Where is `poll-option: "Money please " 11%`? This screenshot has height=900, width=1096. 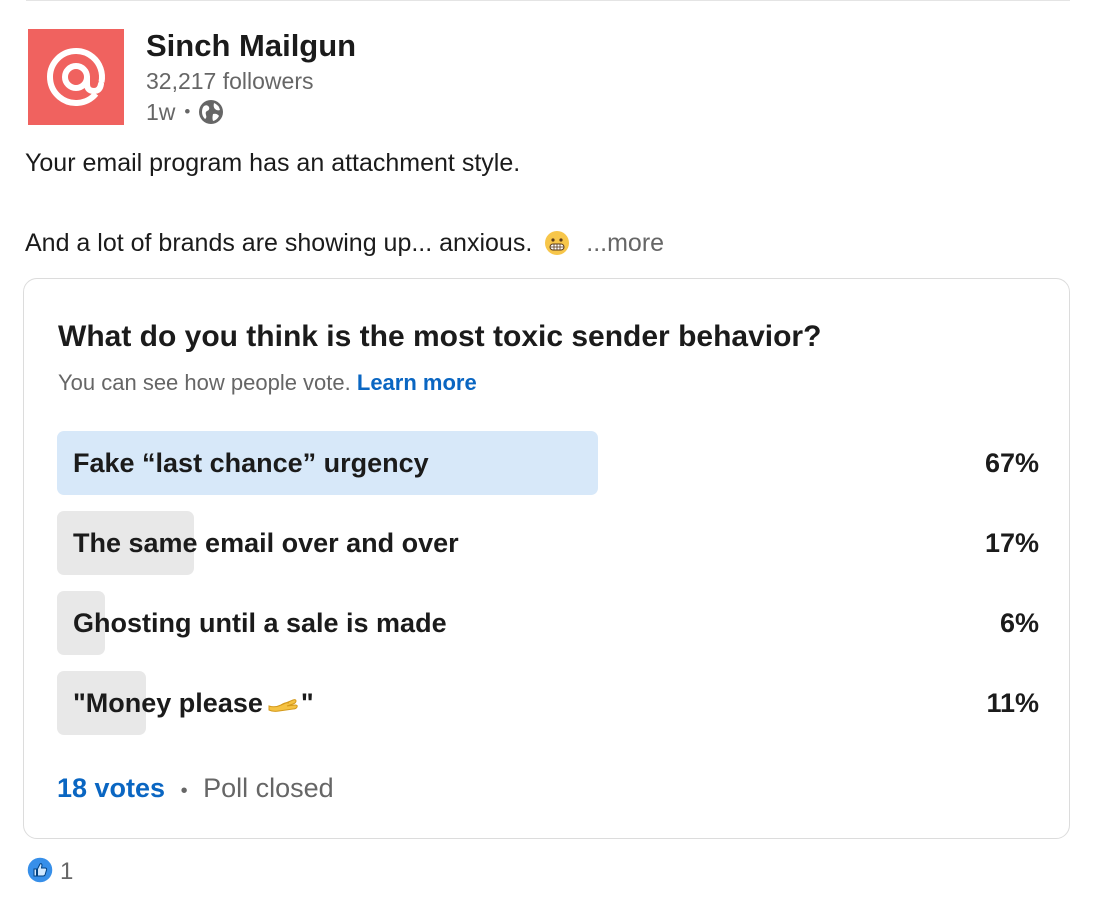 poll-option: "Money please " 11% is located at coordinates (548, 703).